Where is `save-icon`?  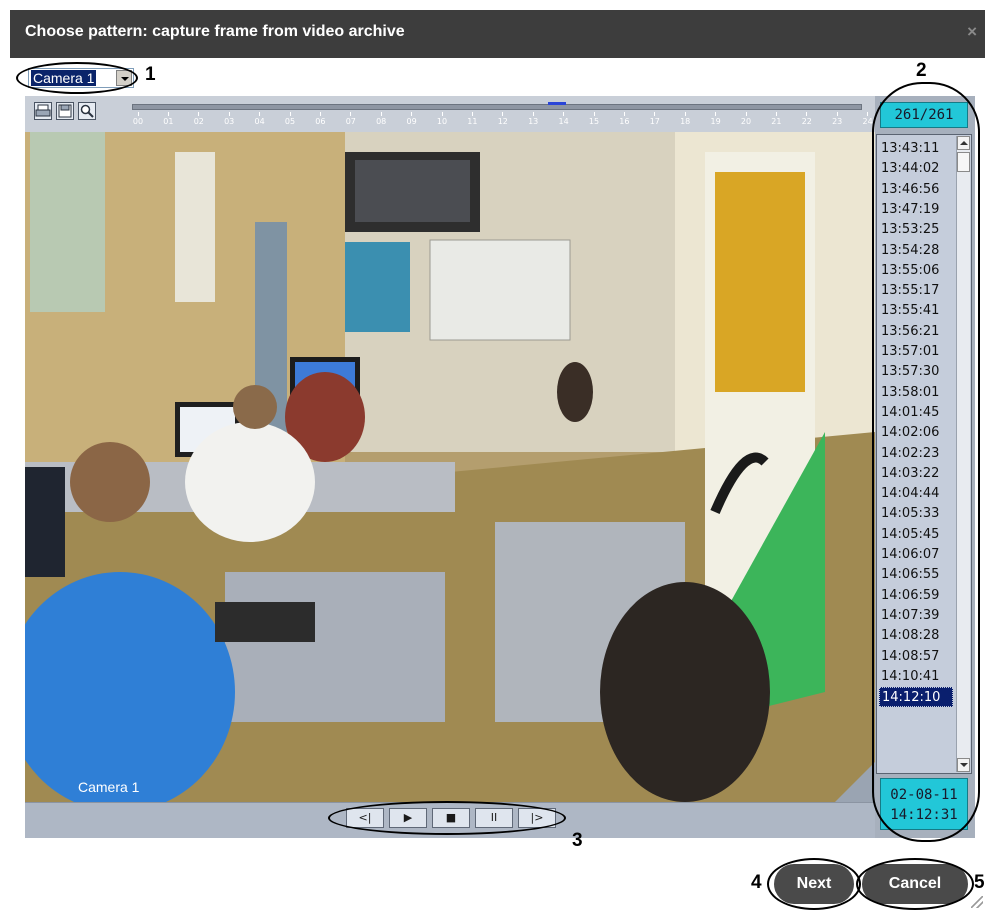 save-icon is located at coordinates (65, 111).